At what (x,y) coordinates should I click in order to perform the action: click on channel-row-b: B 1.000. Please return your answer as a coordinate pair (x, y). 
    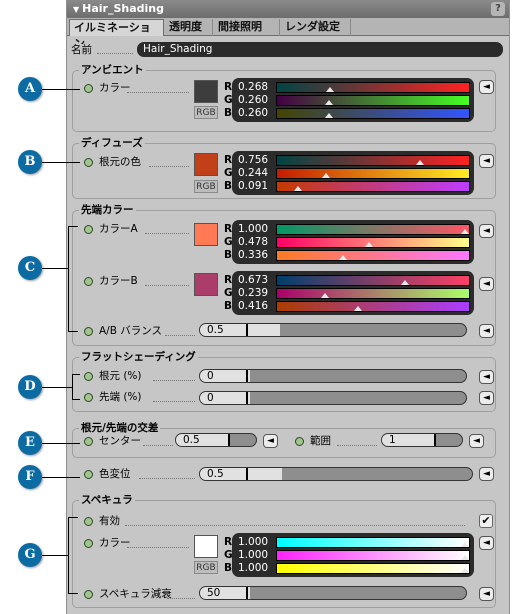
    Looking at the image, I should click on (347, 568).